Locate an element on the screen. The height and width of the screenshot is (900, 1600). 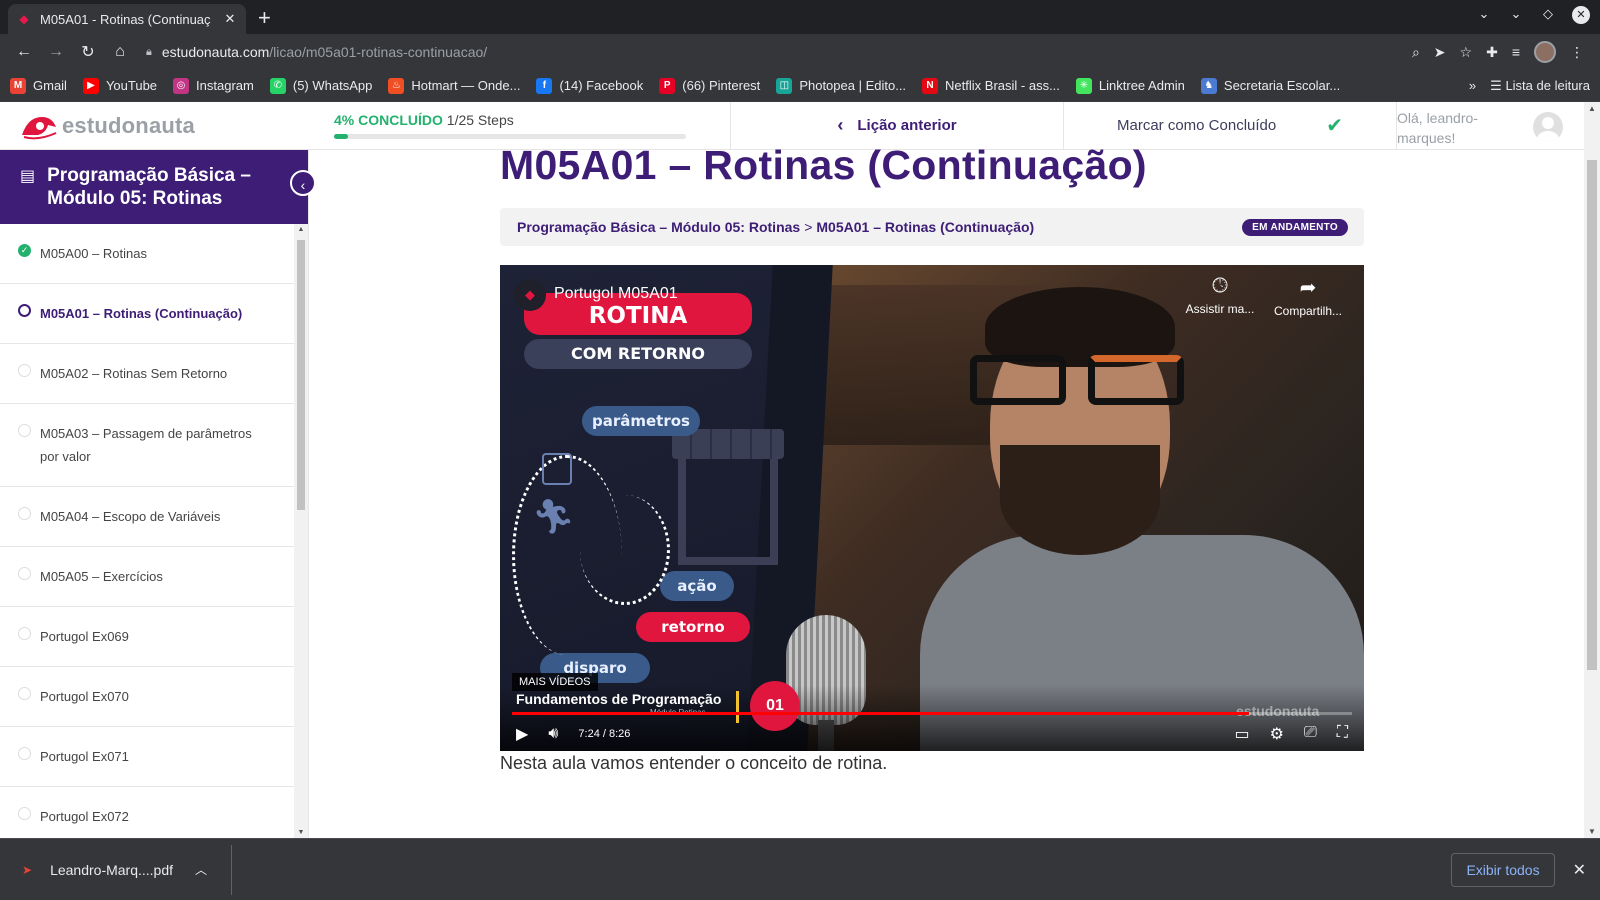
bookmark-item: ◎ Instagram is located at coordinates (213, 85).